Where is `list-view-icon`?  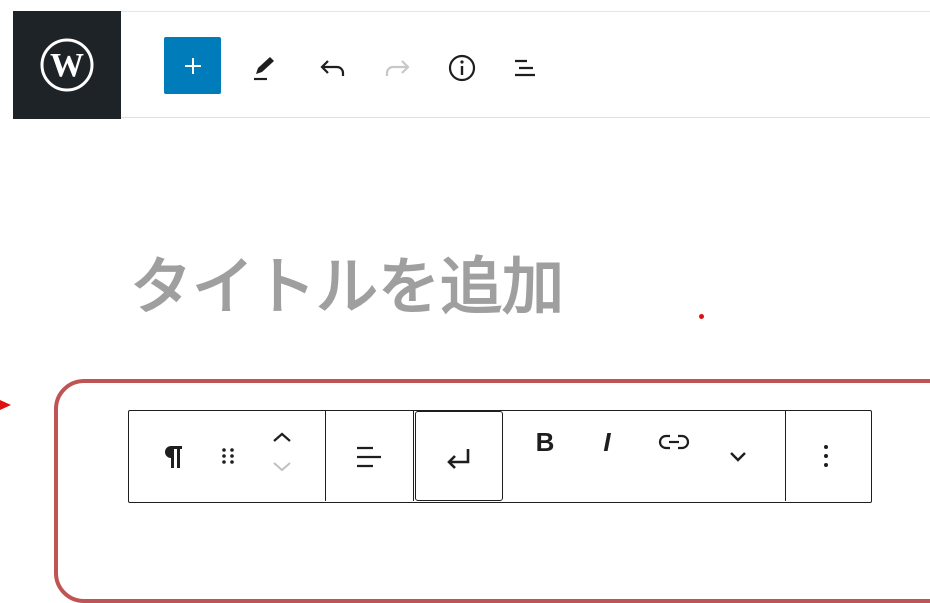 list-view-icon is located at coordinates (525, 68).